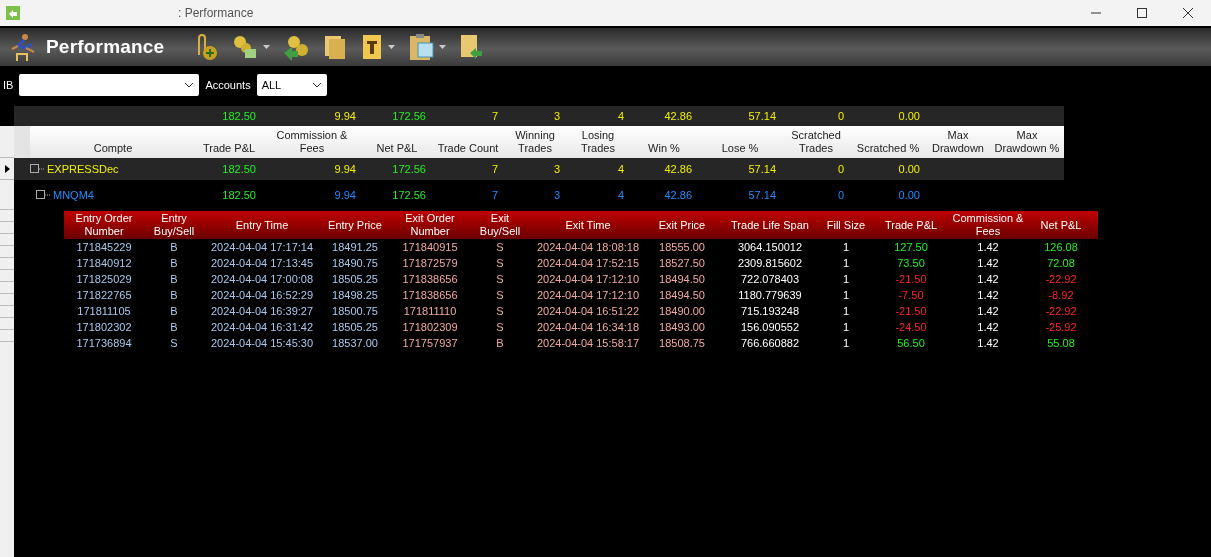  What do you see at coordinates (770, 343) in the screenshot?
I see `table-cell-text: 766.660882` at bounding box center [770, 343].